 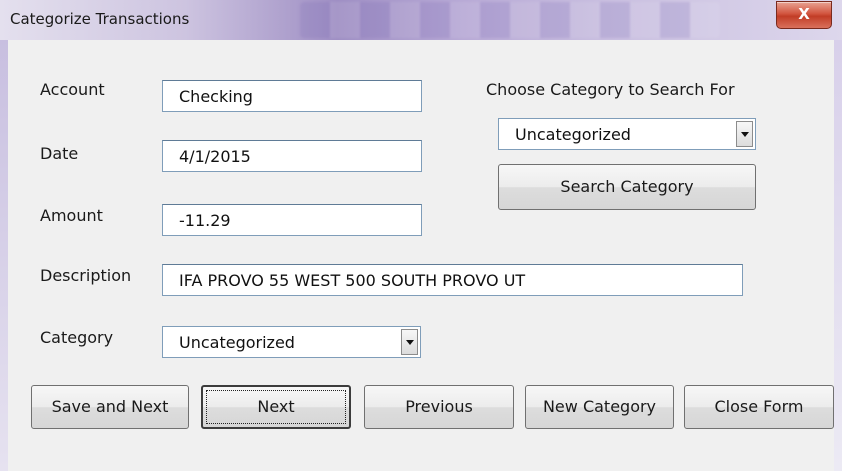 I want to click on category-dropdown: Uncategorized, so click(x=291, y=342).